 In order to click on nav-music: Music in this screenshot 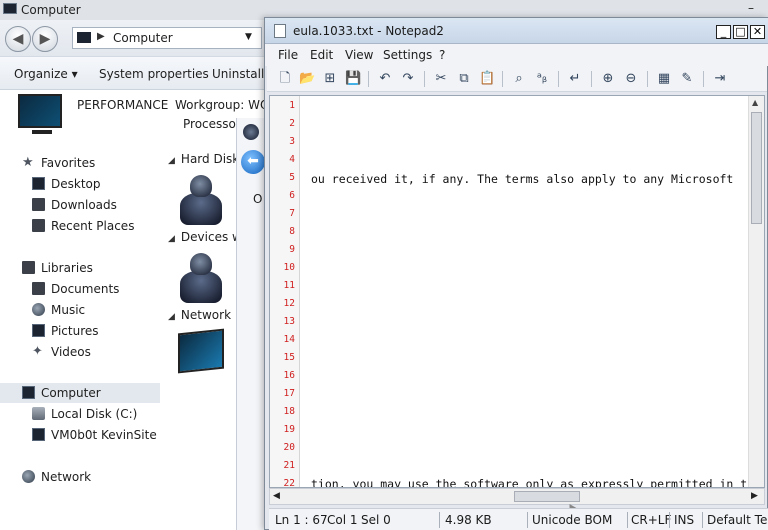, I will do `click(80, 310)`.